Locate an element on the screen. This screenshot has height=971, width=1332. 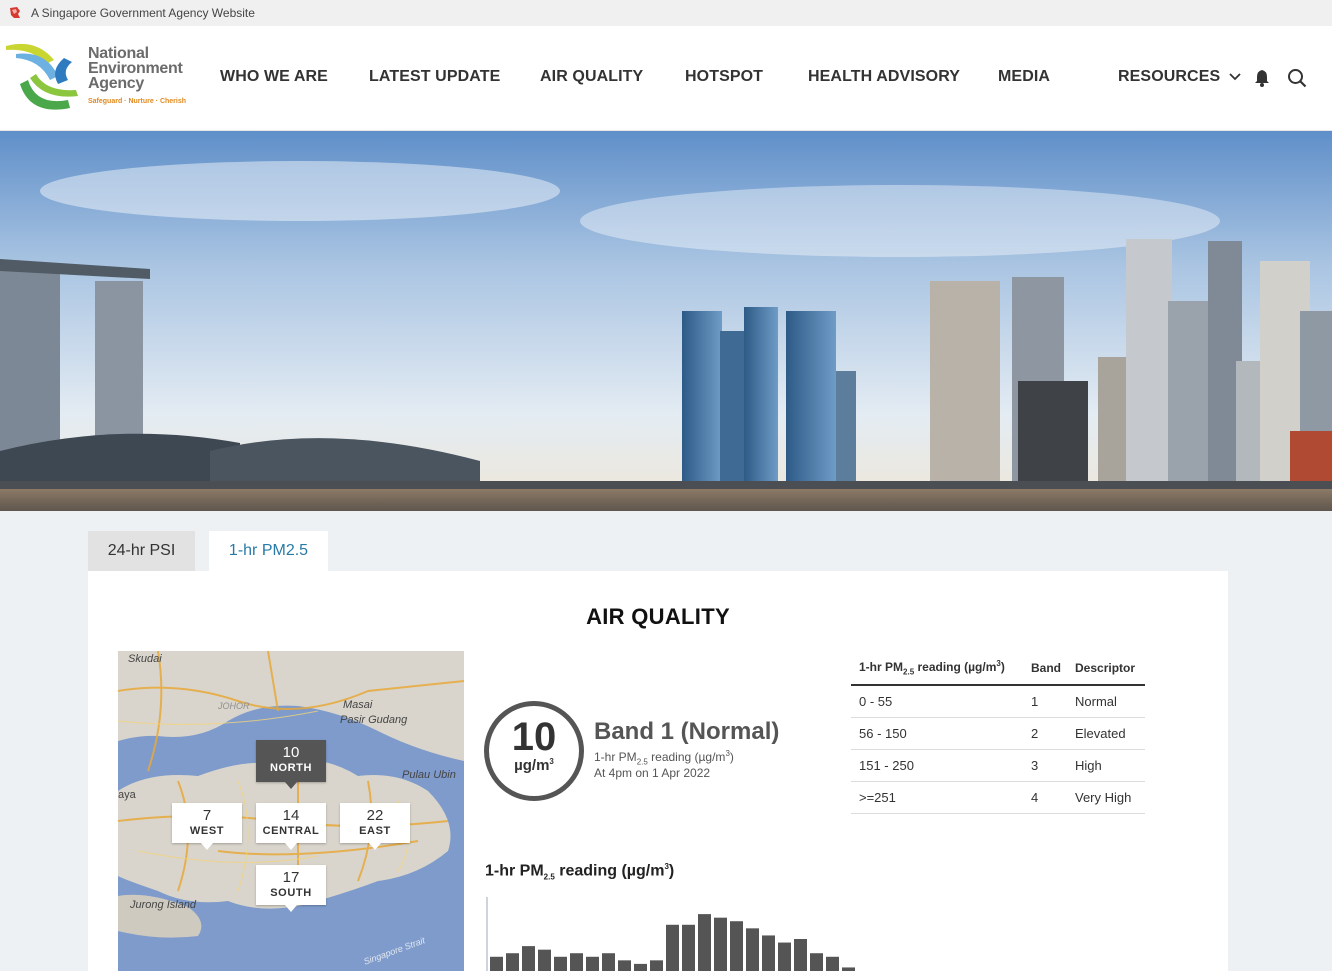
table-row: 56 - 150 2 Elevated is located at coordinates (998, 733).